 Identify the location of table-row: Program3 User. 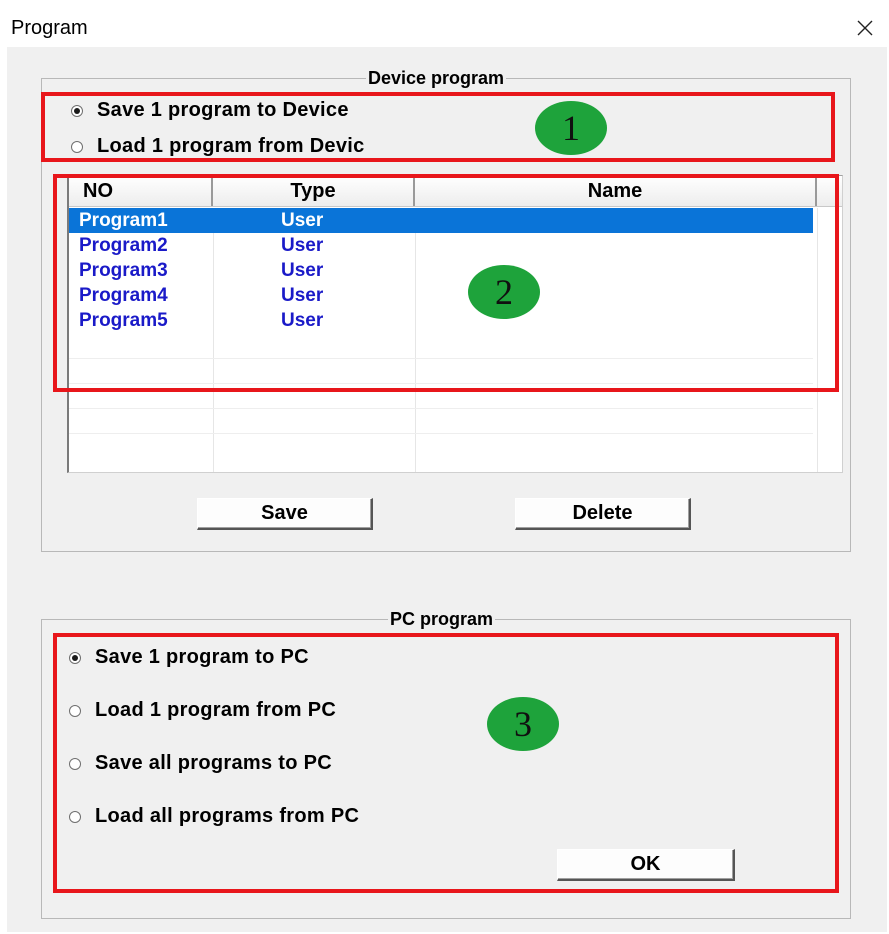
(441, 270).